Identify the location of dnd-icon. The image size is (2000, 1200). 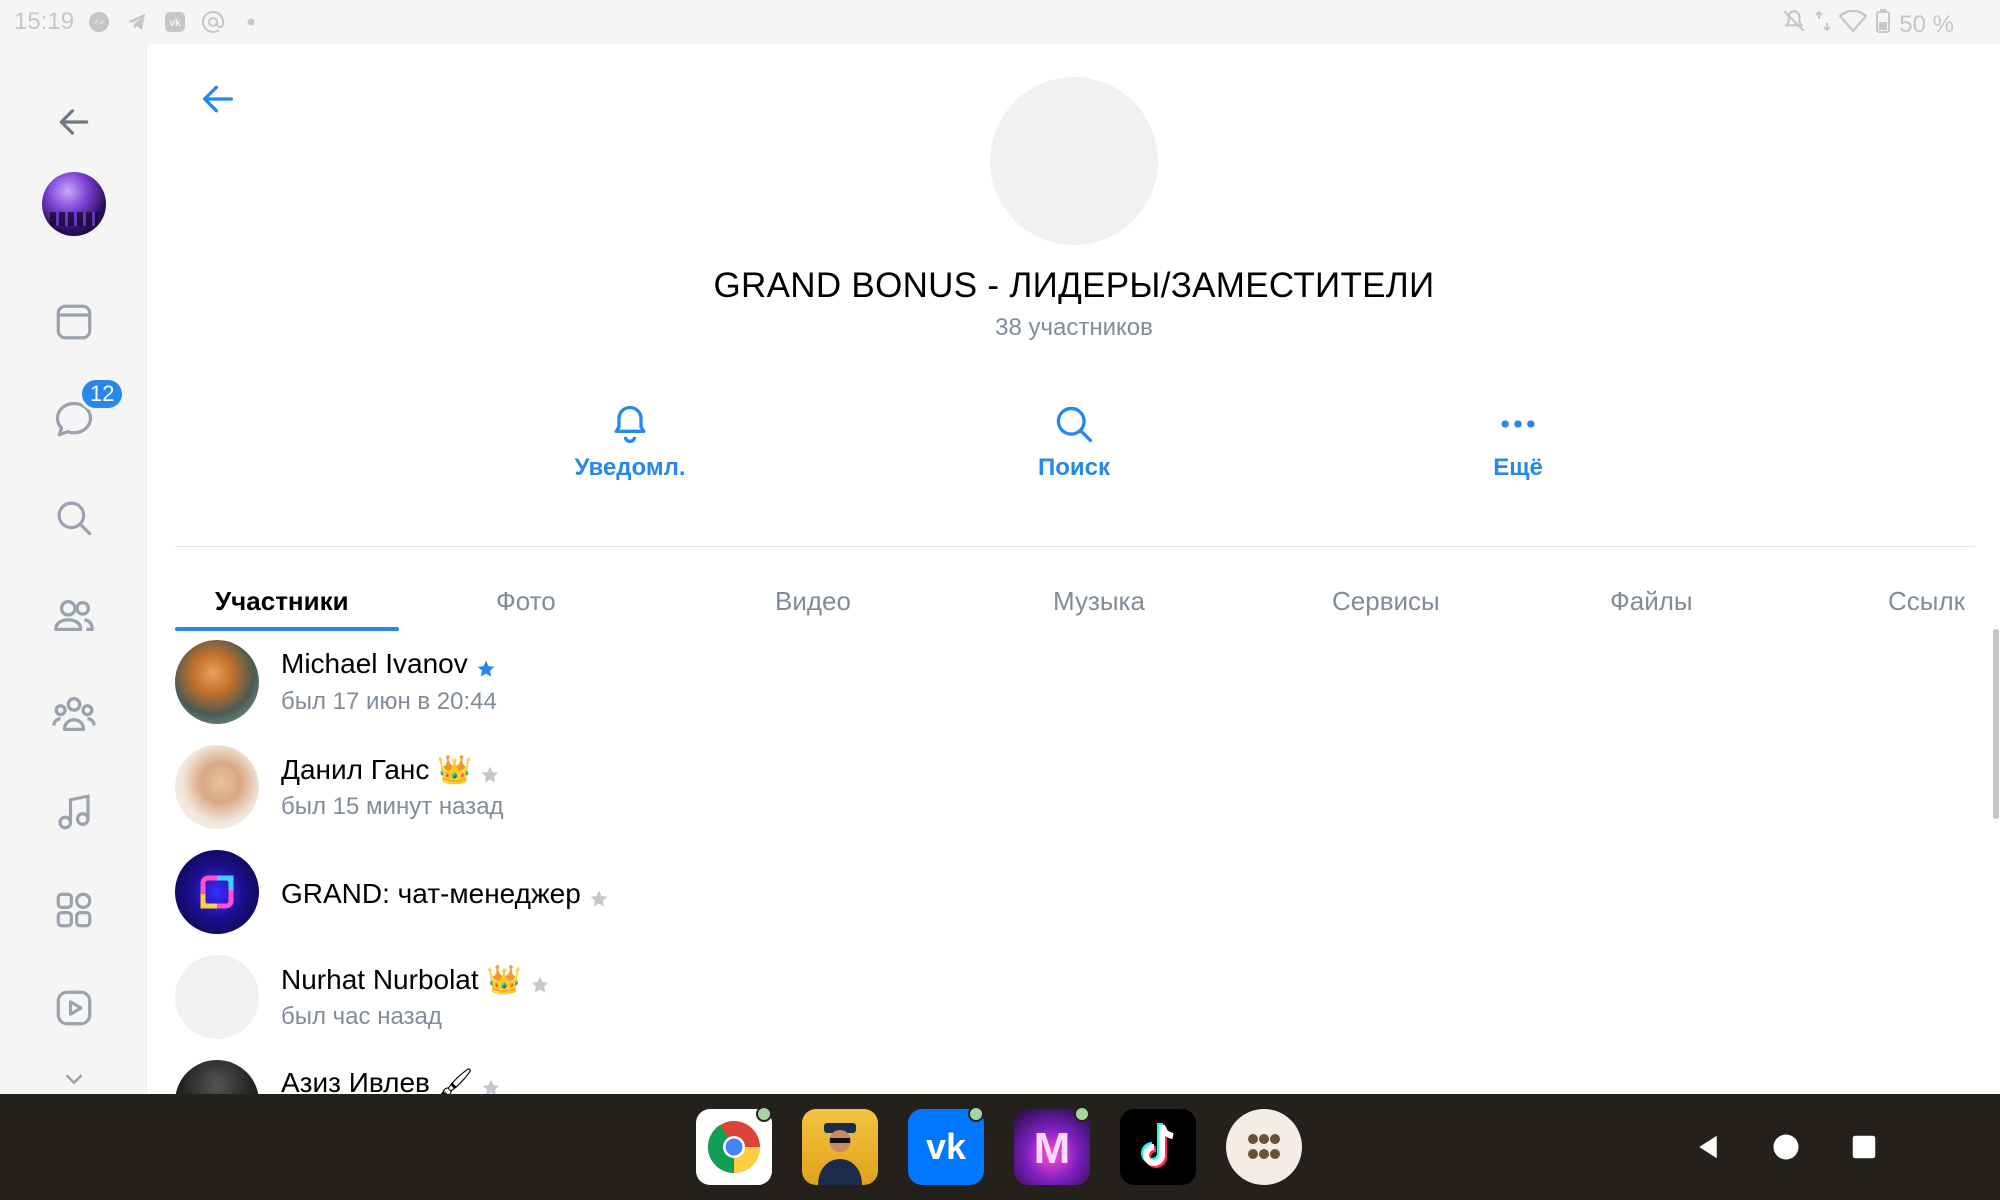
(1794, 24).